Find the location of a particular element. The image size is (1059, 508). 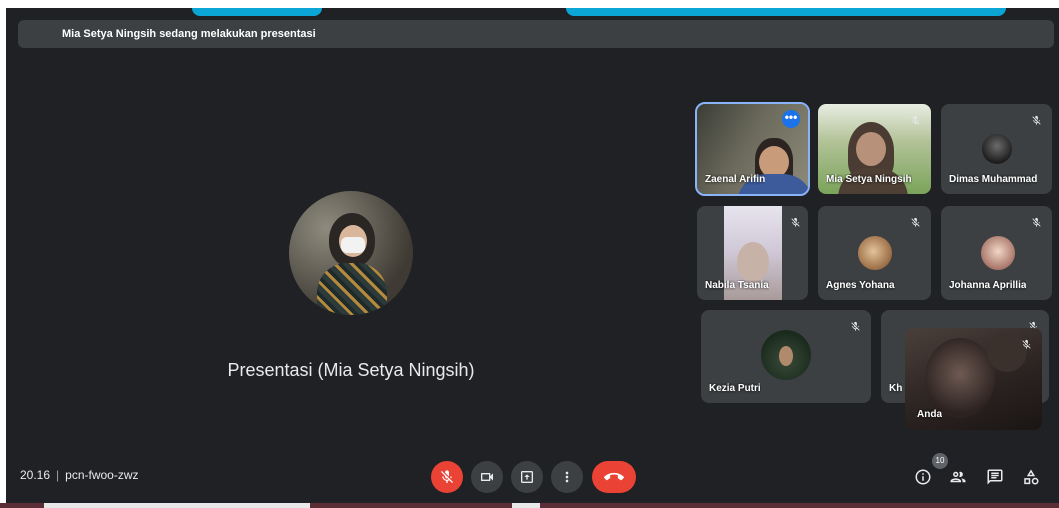

bottom-toolbar: 20.16 | pcn-fwoo-zwz 10 is located at coordinates (532, 478).